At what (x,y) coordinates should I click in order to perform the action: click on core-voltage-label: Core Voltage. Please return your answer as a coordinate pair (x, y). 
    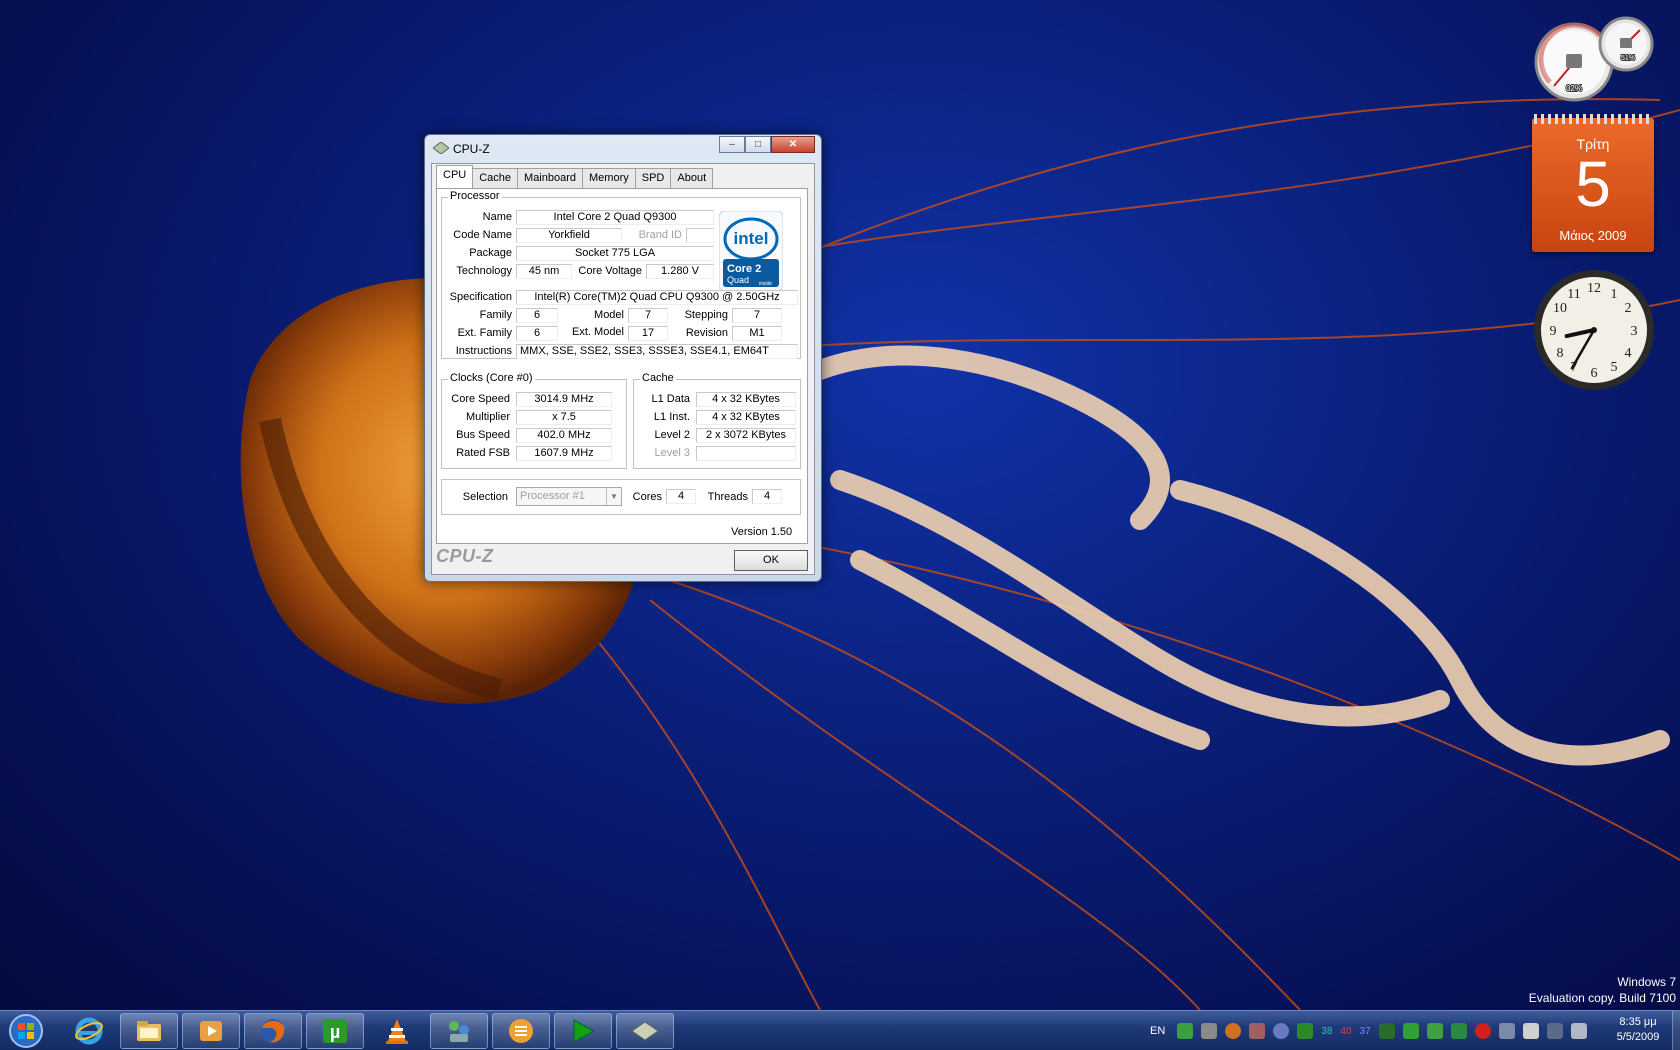
    Looking at the image, I should click on (610, 271).